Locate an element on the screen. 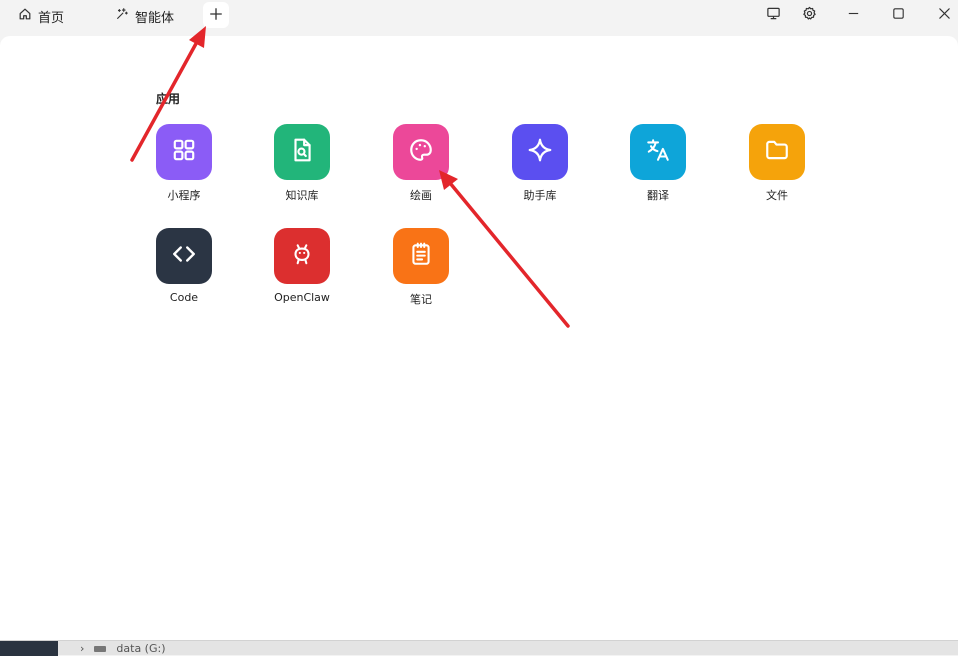 The width and height of the screenshot is (958, 656). tab-agent: 智能体 is located at coordinates (144, 16).